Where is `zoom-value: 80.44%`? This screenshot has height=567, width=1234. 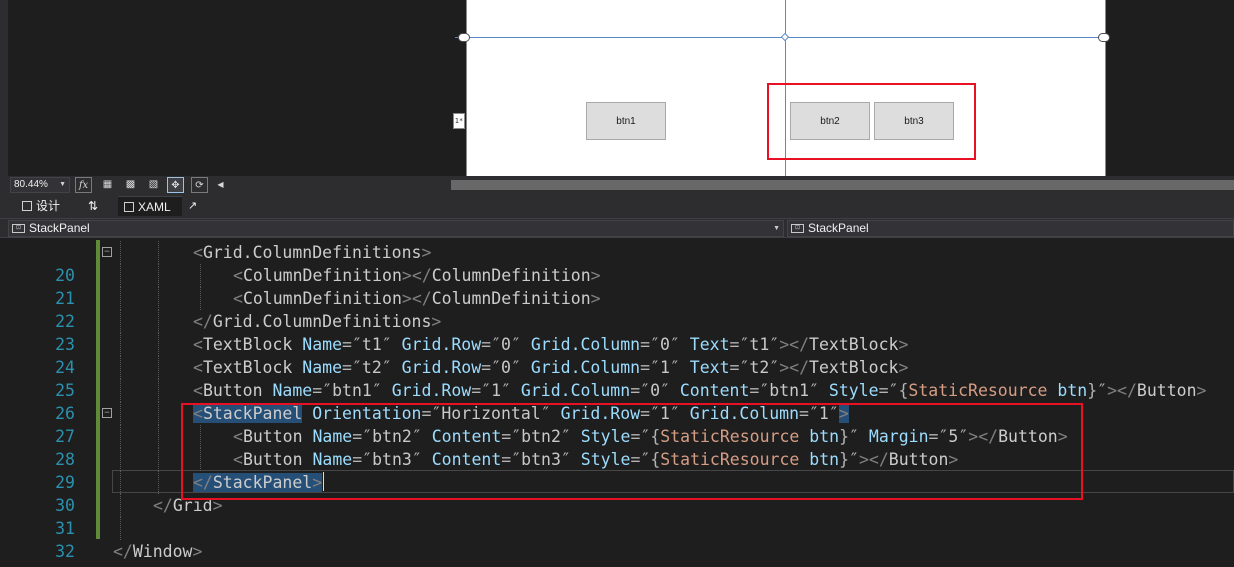
zoom-value: 80.44% is located at coordinates (31, 184).